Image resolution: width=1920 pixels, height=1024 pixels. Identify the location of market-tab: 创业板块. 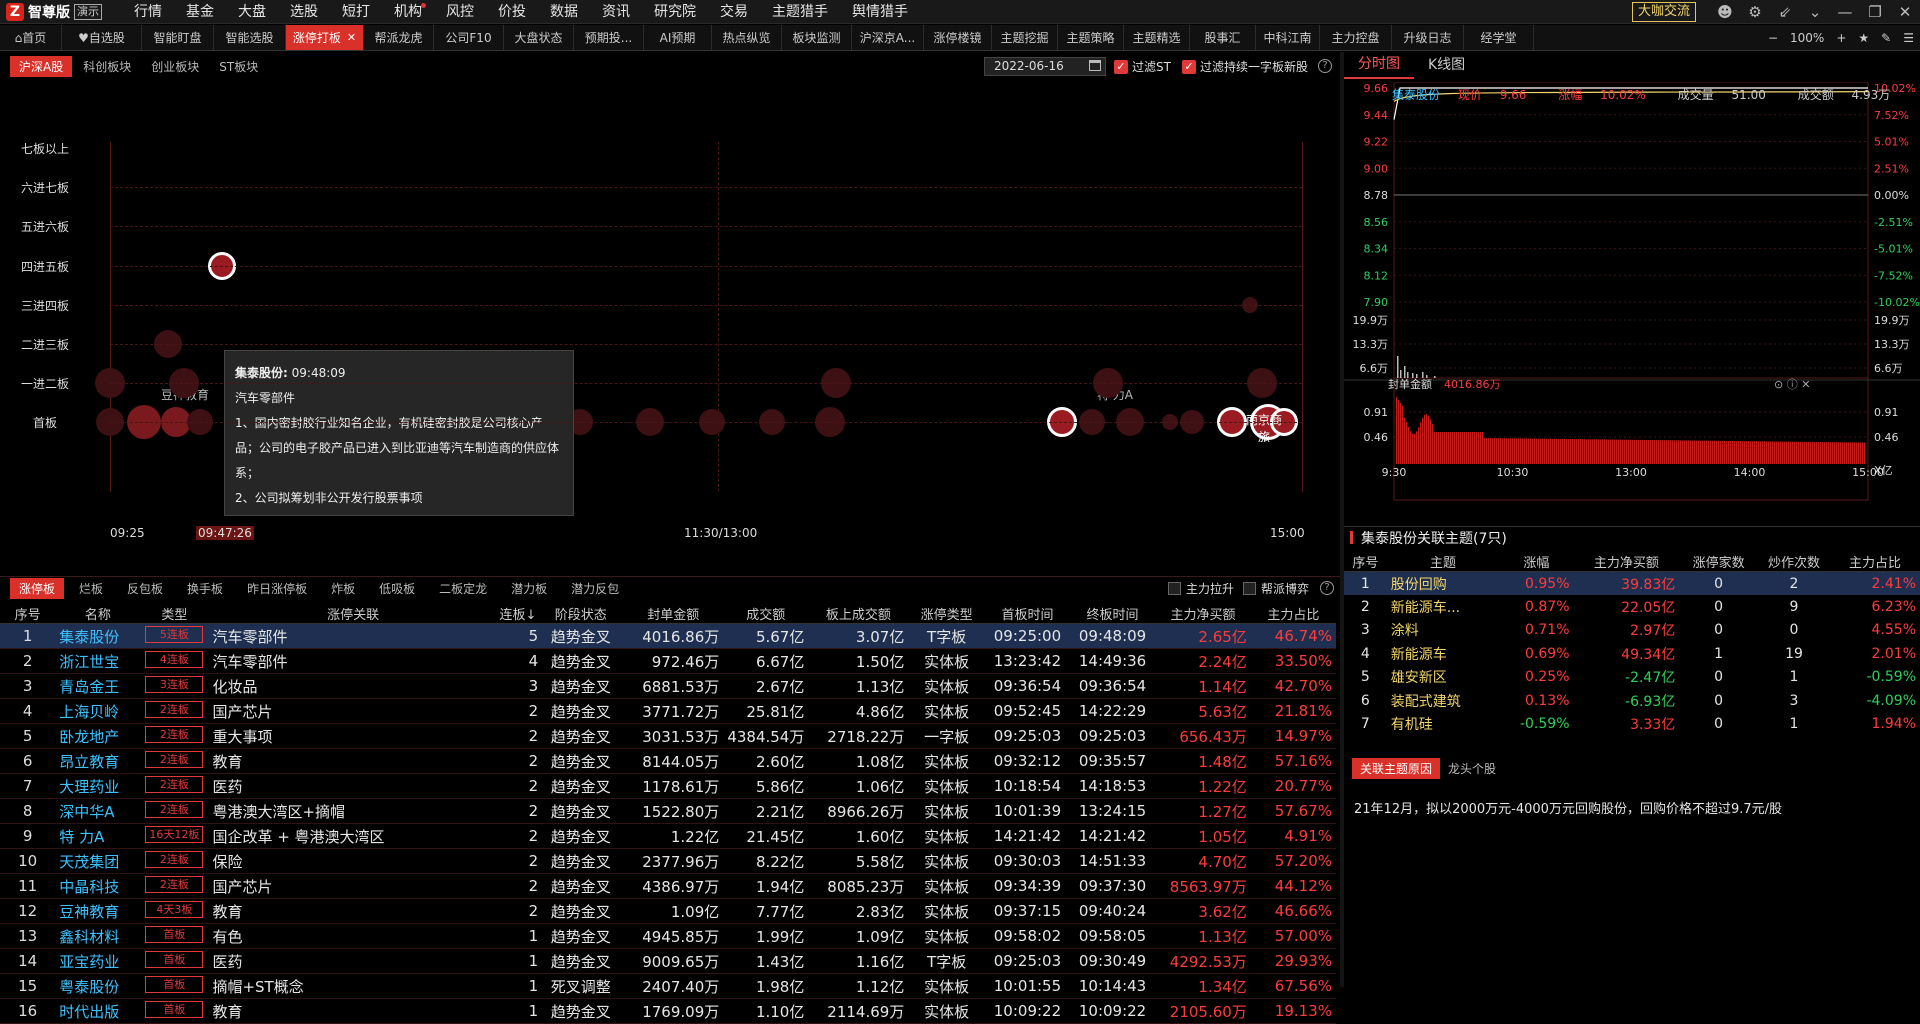
(175, 66).